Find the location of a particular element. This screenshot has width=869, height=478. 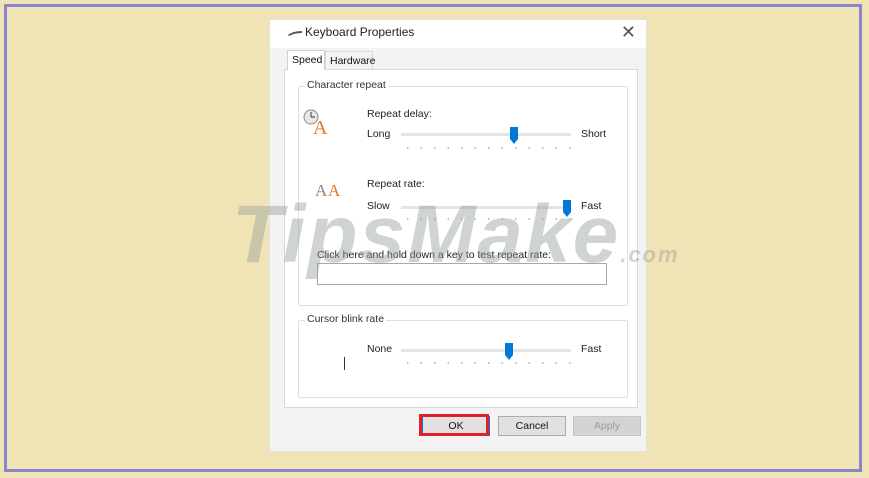

ok-highlight-box is located at coordinates (454, 425).